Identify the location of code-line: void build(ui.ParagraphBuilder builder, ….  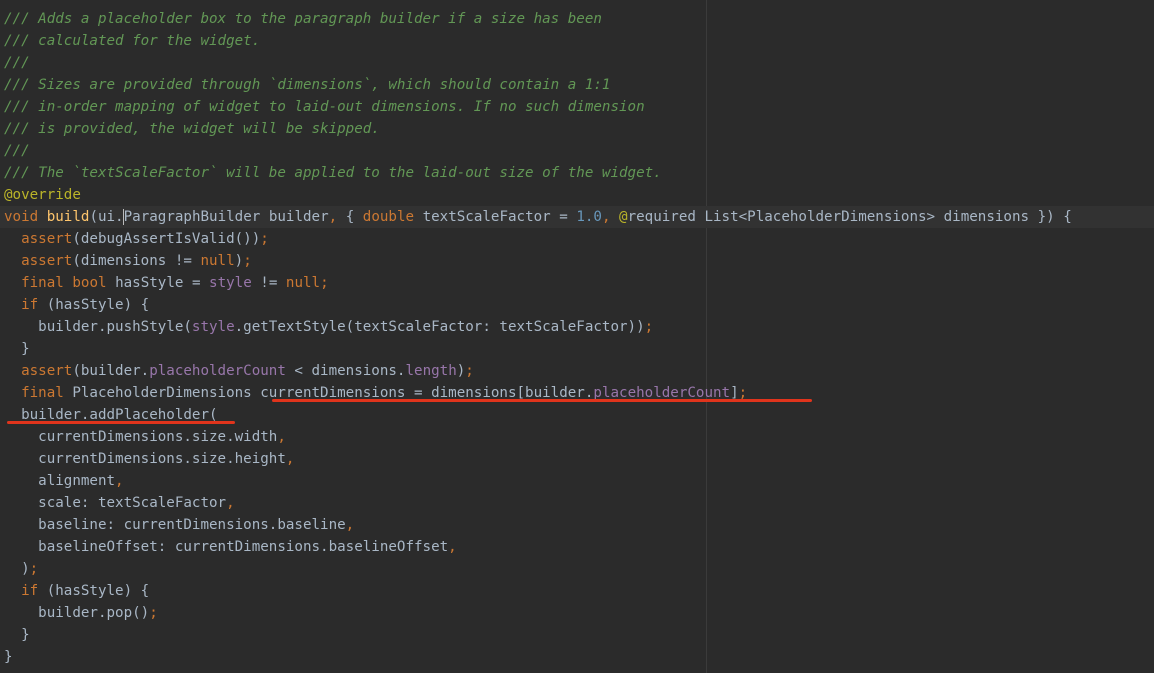
(577, 217).